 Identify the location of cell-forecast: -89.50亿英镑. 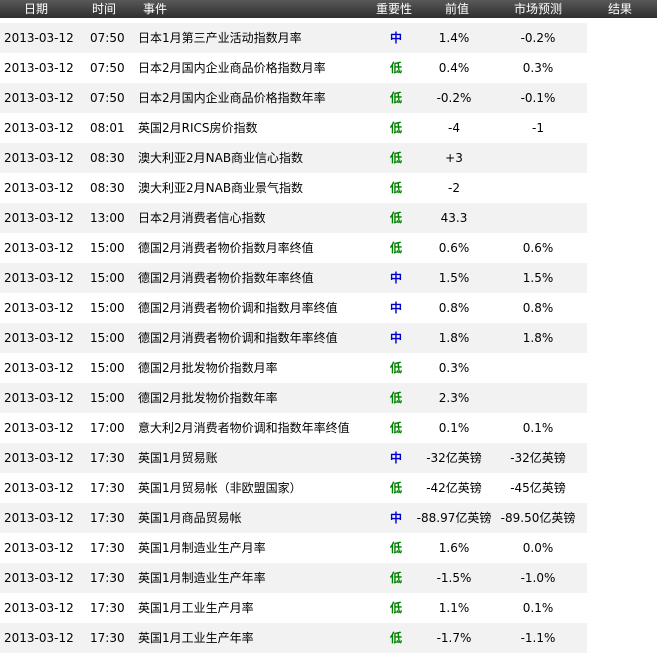
(538, 518).